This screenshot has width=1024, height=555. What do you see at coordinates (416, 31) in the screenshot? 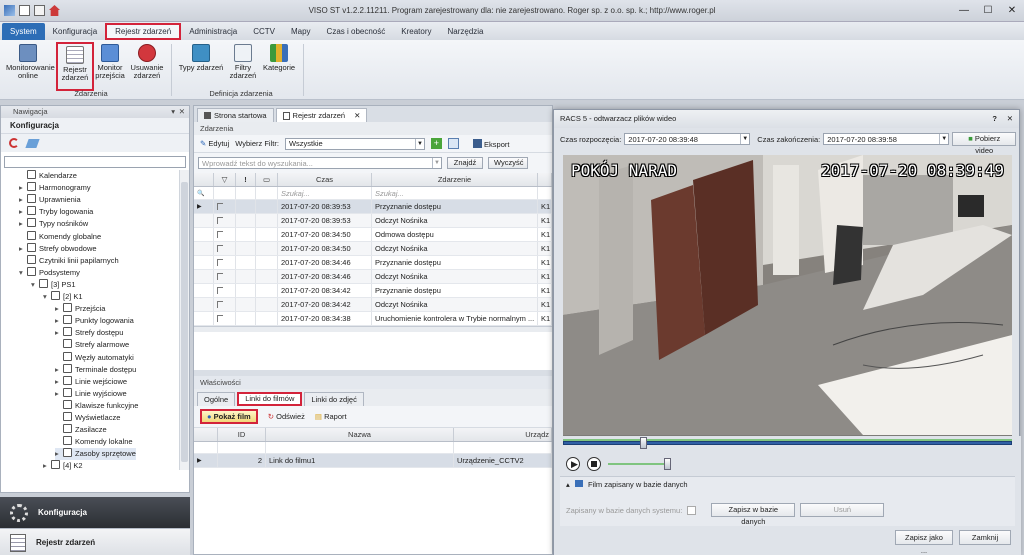
I see `menu-kreatory: Kreatory` at bounding box center [416, 31].